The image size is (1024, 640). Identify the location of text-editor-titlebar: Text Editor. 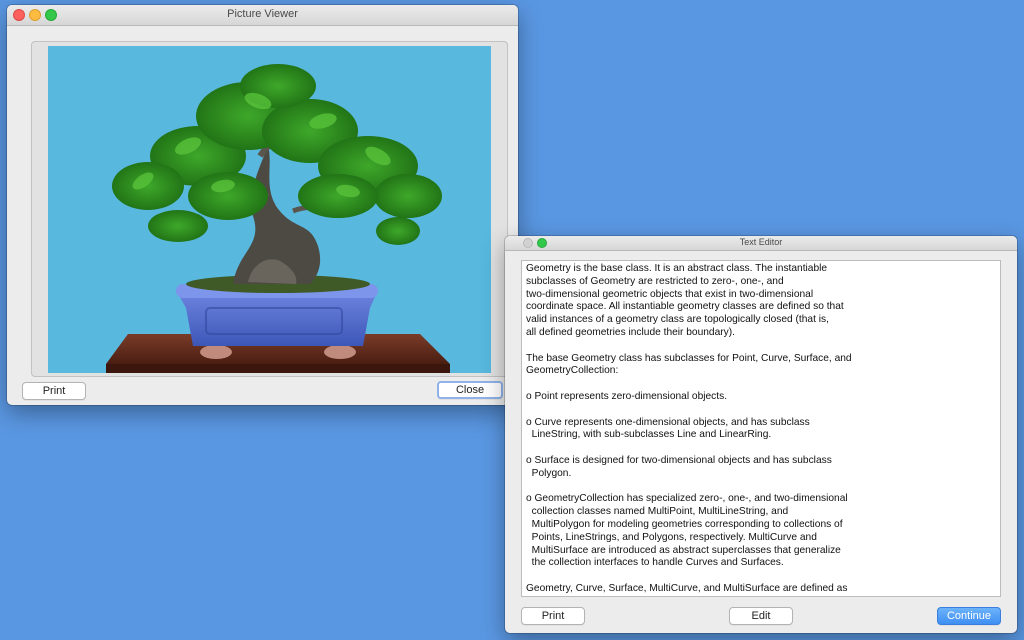
(761, 243).